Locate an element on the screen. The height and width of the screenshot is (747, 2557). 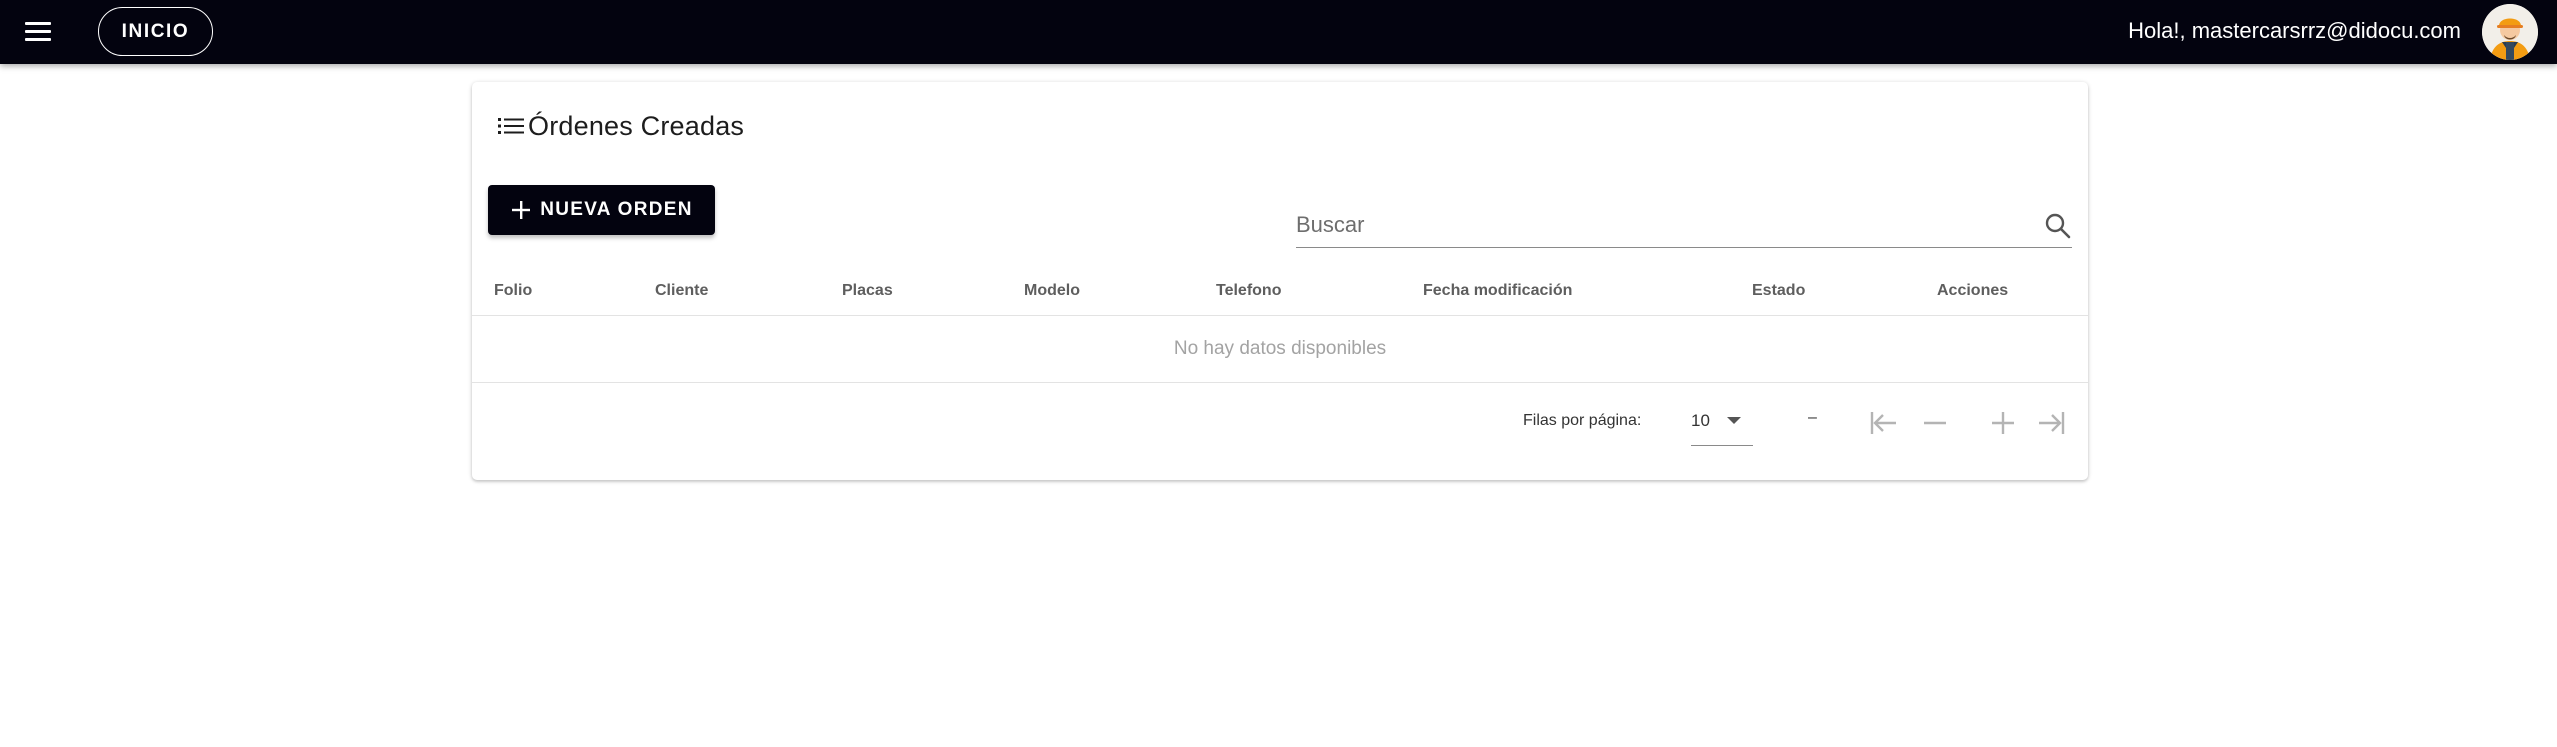
column-header-telefono: Telefono is located at coordinates (1248, 291).